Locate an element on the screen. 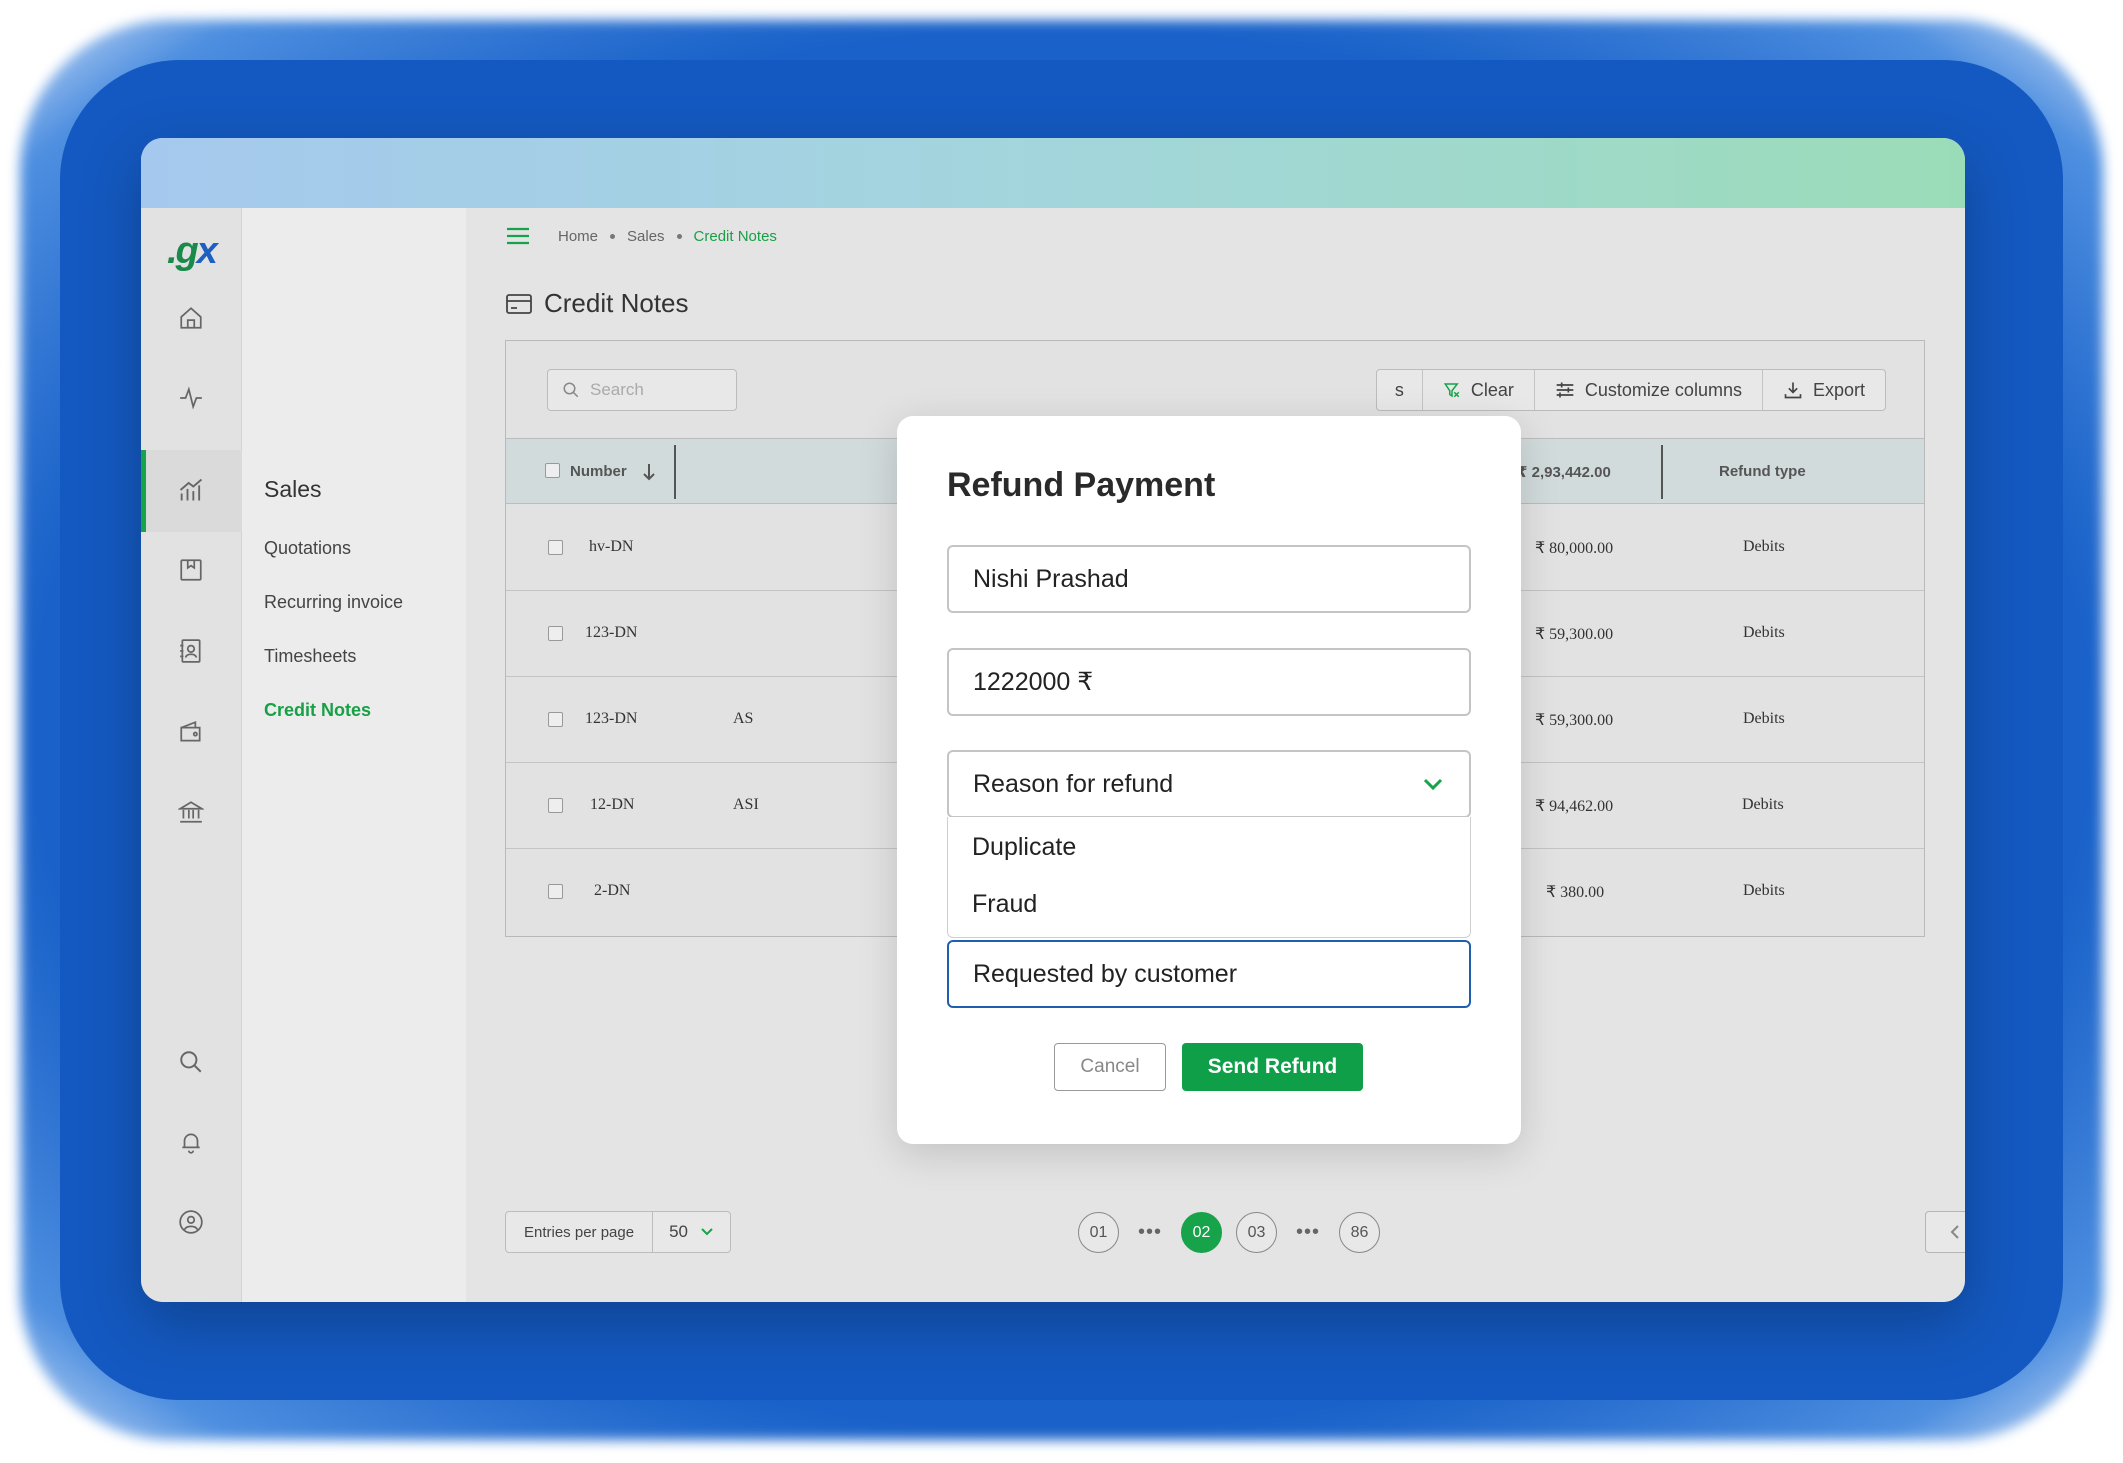 This screenshot has width=2123, height=1463. cell-amount: ₹ 94,462.00 is located at coordinates (1574, 806).